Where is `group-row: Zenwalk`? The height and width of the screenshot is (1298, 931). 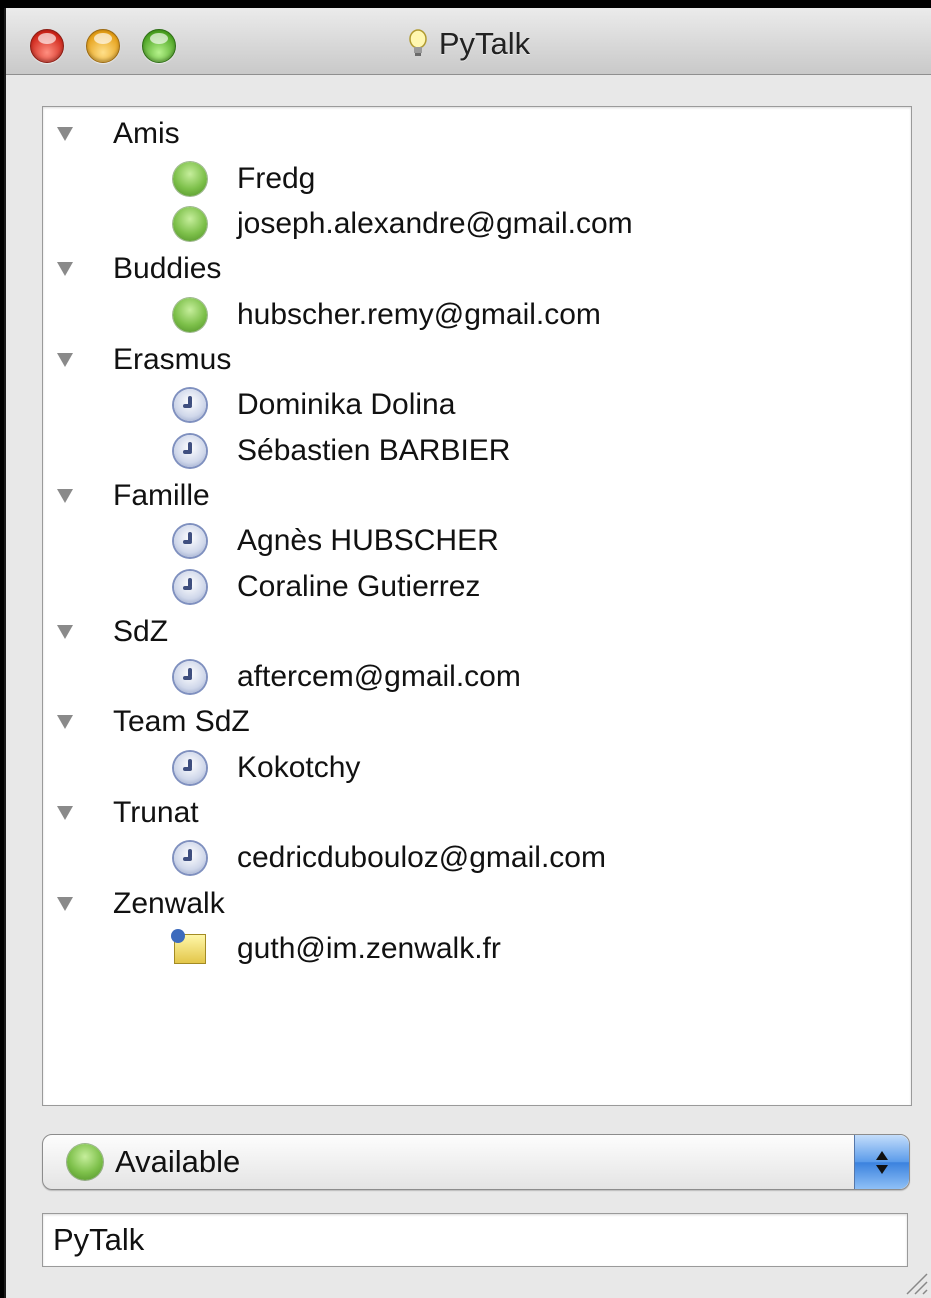
group-row: Zenwalk is located at coordinates (134, 903).